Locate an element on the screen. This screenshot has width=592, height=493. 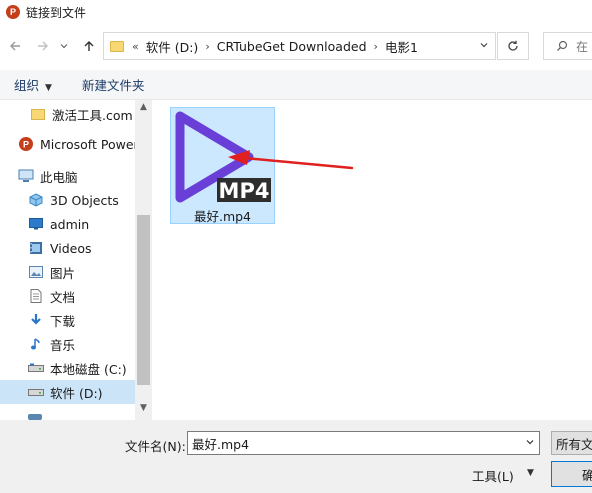
sidebar-item-label: 软件 (D:) is located at coordinates (76, 393).